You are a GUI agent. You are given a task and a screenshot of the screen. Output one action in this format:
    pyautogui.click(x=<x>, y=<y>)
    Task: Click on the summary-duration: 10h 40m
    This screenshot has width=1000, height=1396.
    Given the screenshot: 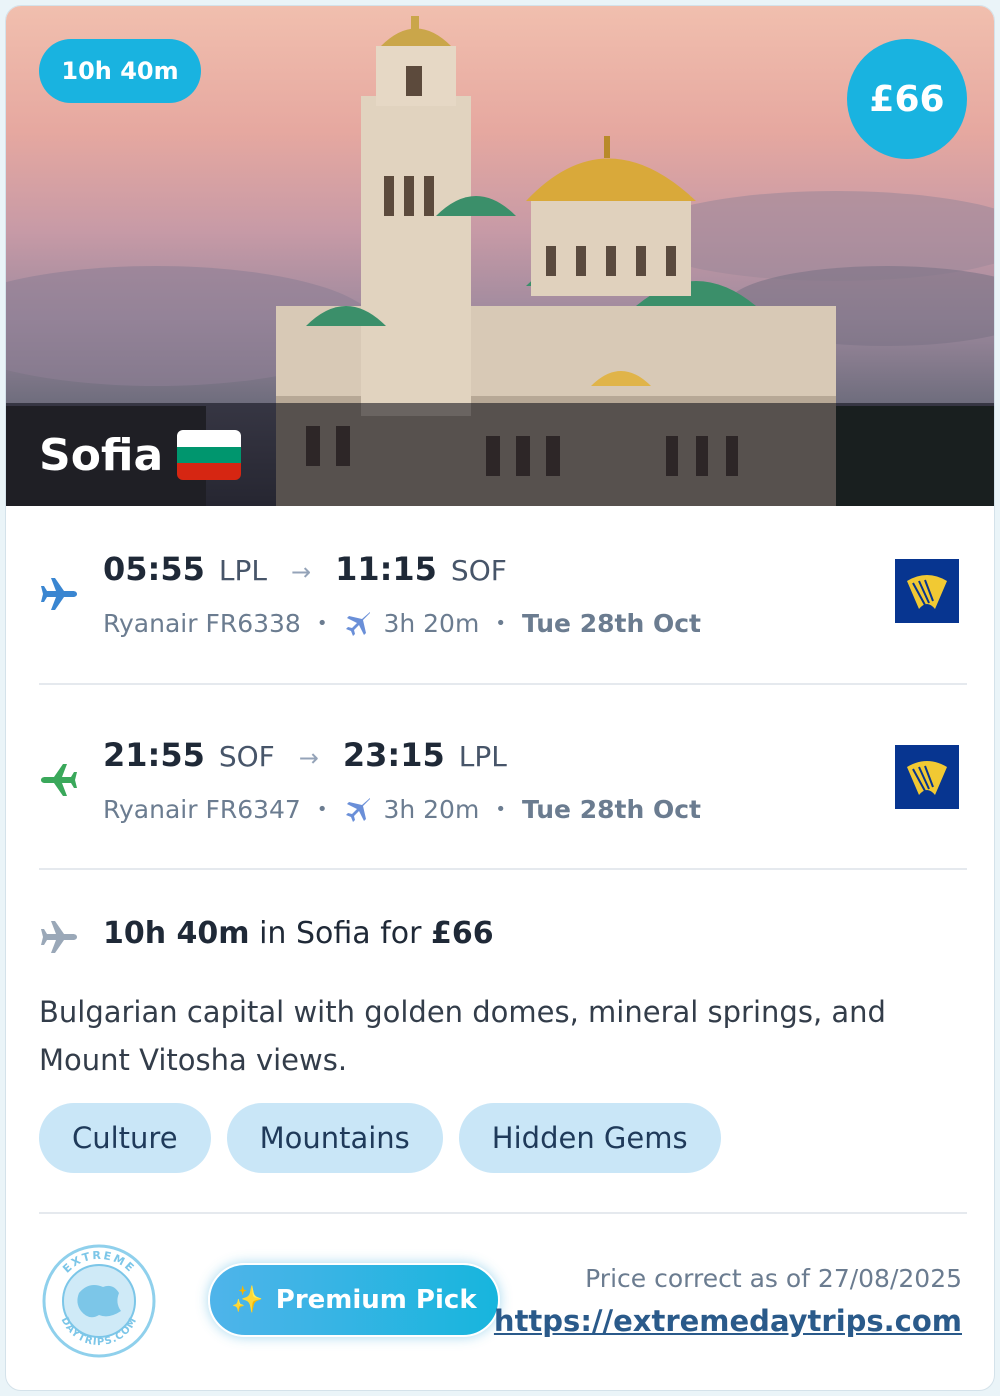 What is the action you would take?
    pyautogui.click(x=176, y=933)
    